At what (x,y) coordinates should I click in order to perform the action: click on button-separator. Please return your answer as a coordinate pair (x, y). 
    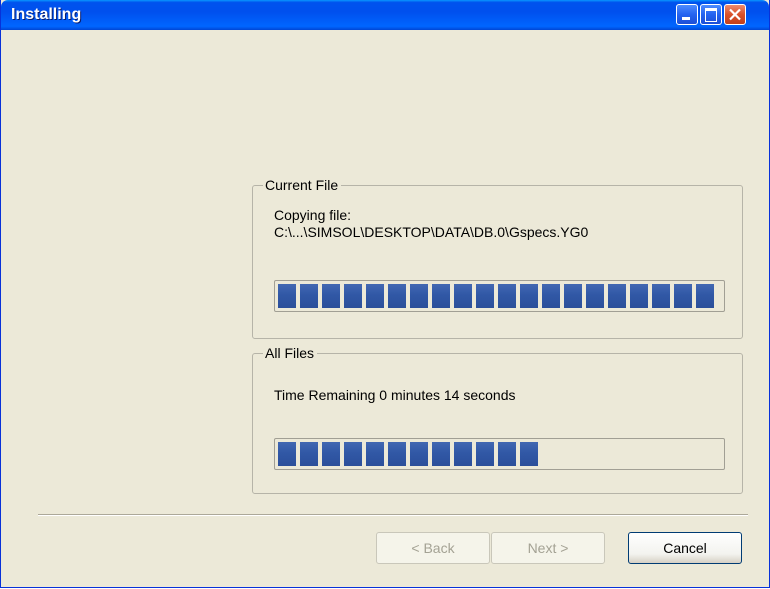
    Looking at the image, I should click on (393, 515).